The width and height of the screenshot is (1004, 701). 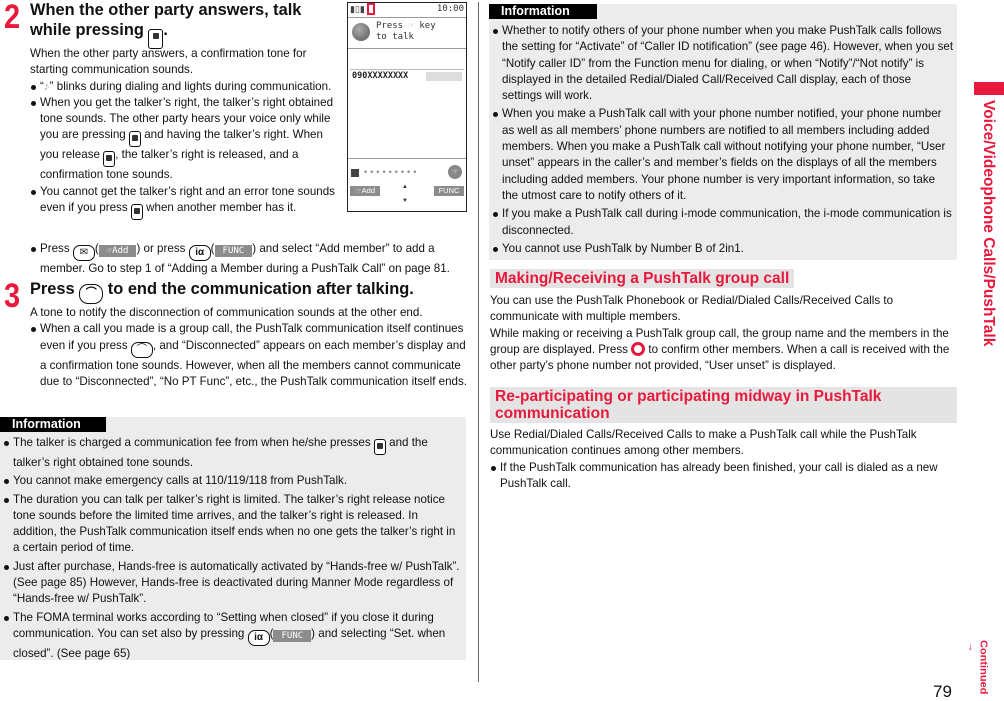 What do you see at coordinates (365, 191) in the screenshot?
I see `softkey-add: ☞Add` at bounding box center [365, 191].